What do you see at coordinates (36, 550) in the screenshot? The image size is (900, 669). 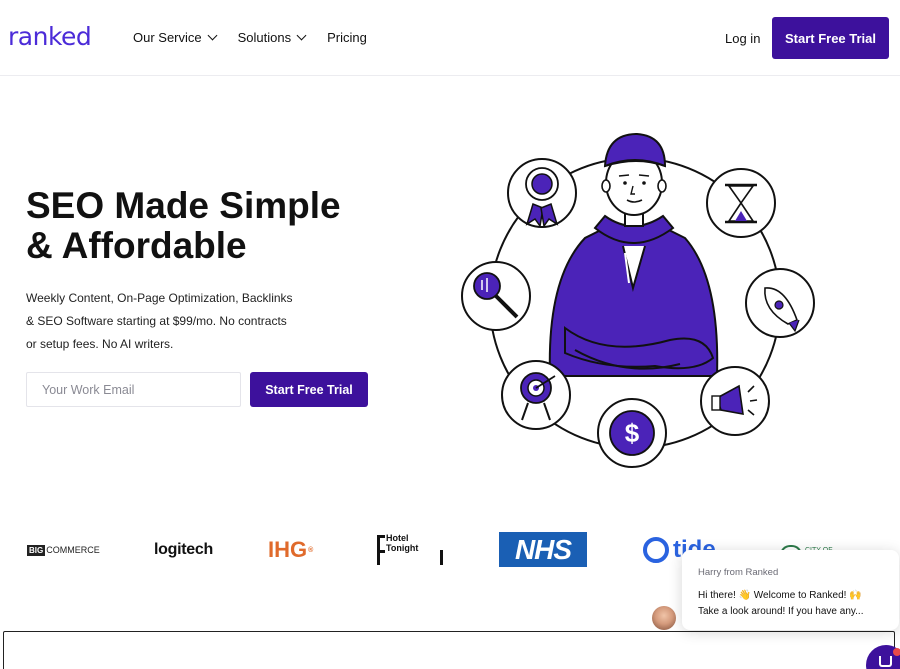 I see `bigcommerce-logo-prefix: BIG` at bounding box center [36, 550].